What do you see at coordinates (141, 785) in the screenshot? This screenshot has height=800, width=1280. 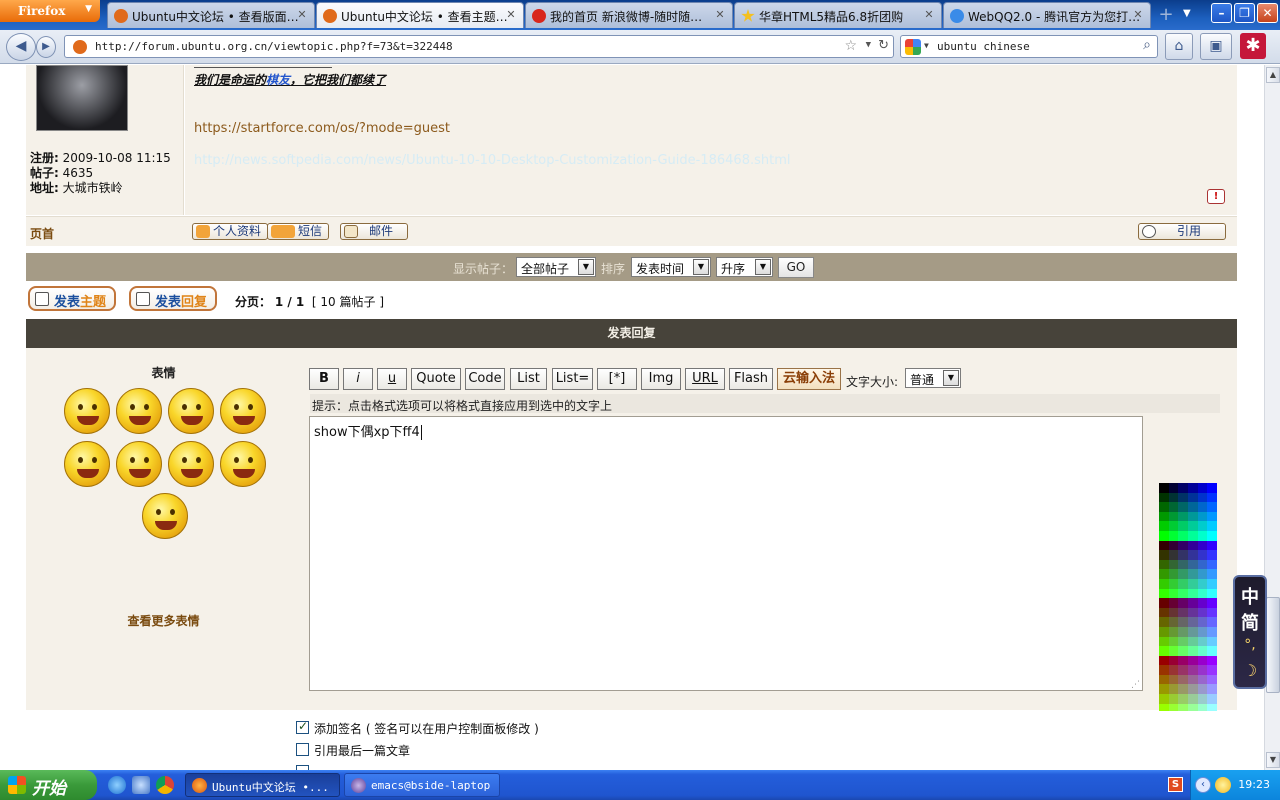 I see `desktop-icon` at bounding box center [141, 785].